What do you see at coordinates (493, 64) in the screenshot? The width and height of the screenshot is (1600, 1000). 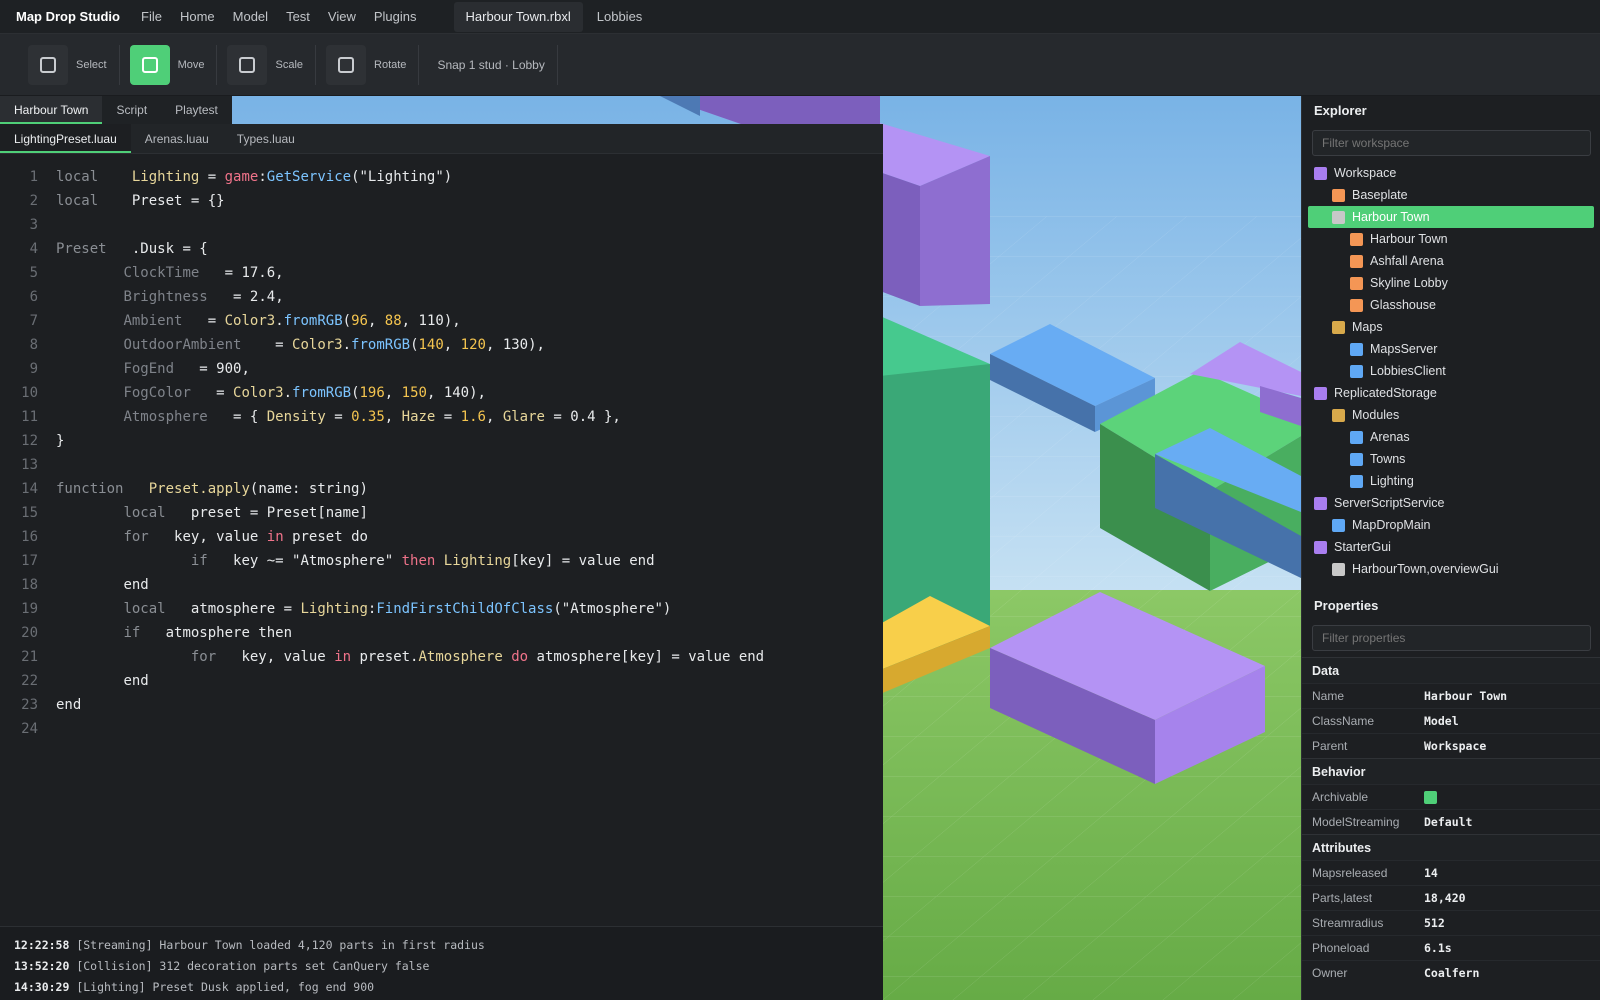 I see `snap-setting: Snap 1 stud · Lobby` at bounding box center [493, 64].